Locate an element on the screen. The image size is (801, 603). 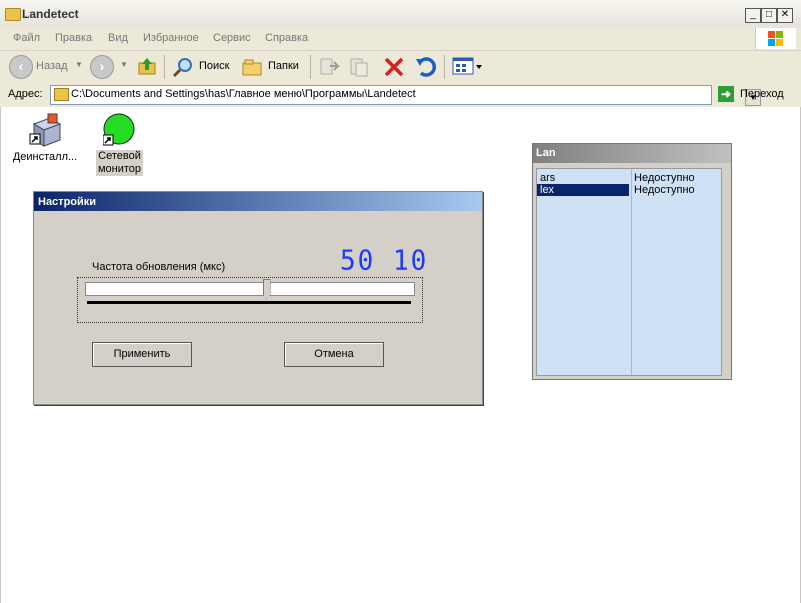
network-monitor-label: Сетевой монитор is located at coordinates (119, 163).